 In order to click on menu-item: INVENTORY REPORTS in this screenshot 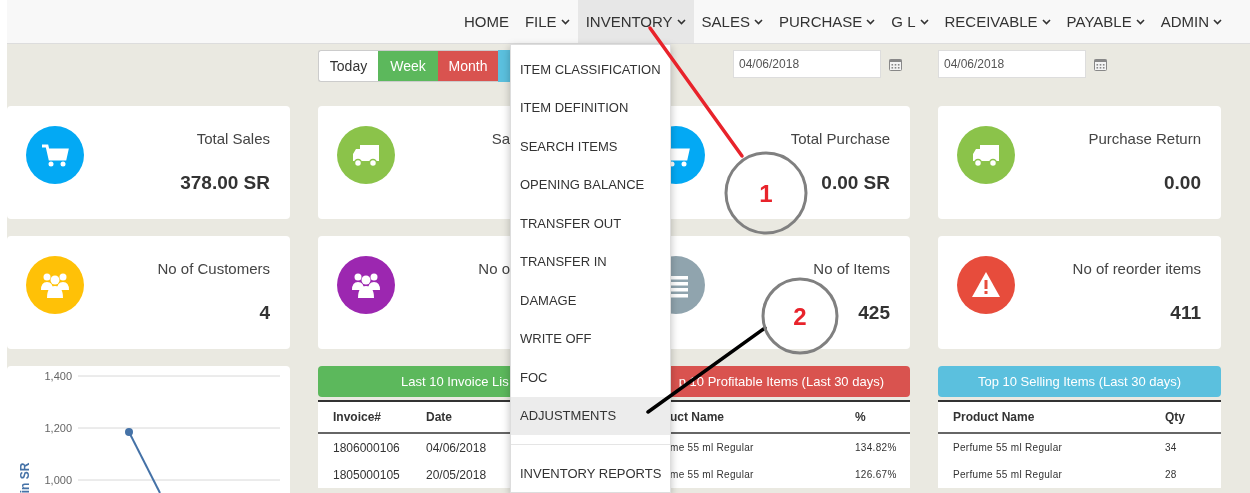, I will do `click(590, 473)`.